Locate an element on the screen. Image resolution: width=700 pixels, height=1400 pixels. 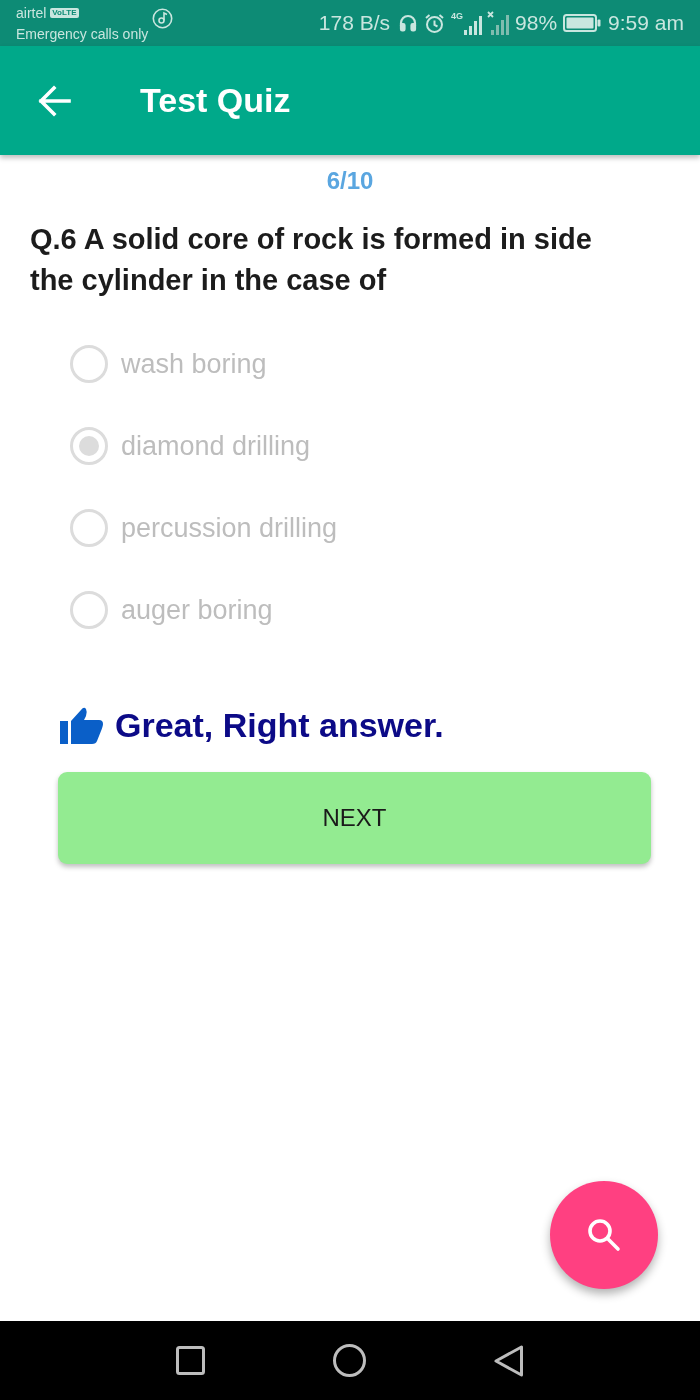
alarm-clock-icon is located at coordinates (435, 23).